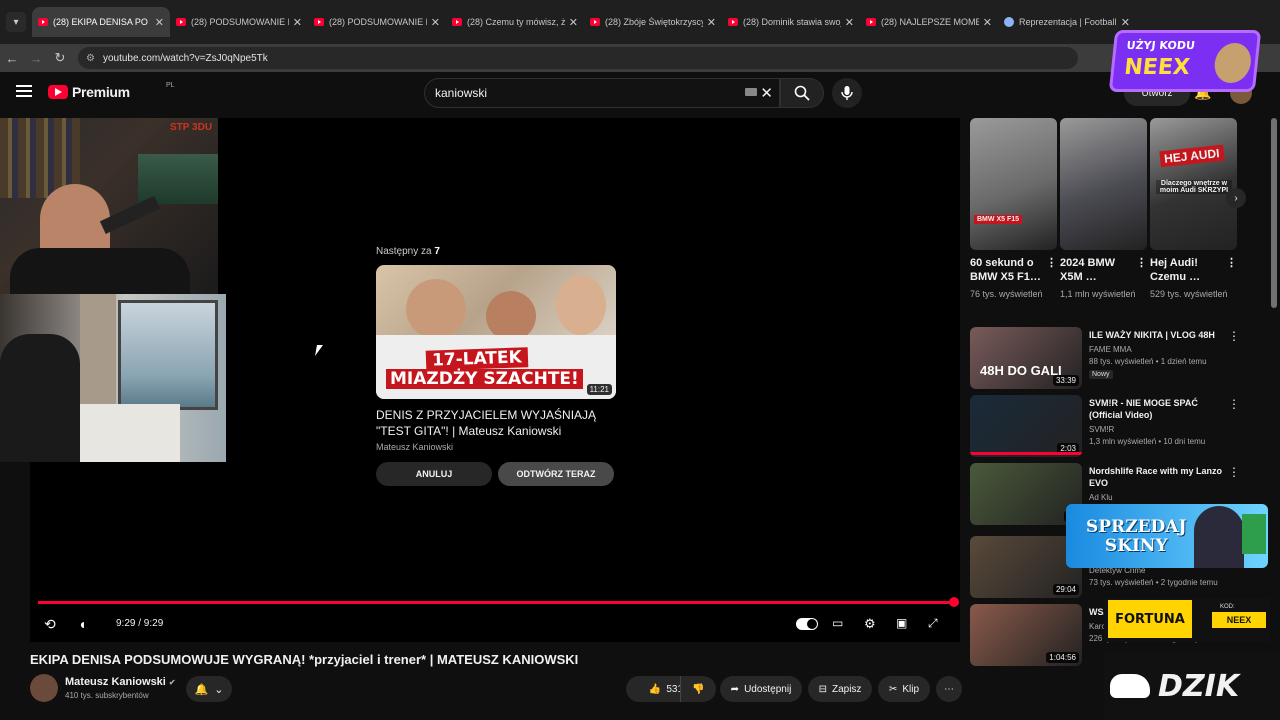  I want to click on volume-icon: ◖, so click(82, 624).